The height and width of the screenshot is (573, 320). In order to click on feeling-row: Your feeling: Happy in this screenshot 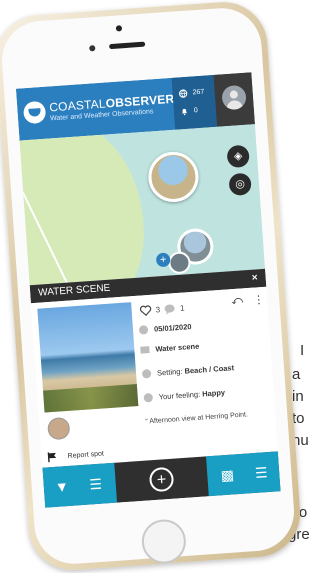, I will do `click(184, 395)`.